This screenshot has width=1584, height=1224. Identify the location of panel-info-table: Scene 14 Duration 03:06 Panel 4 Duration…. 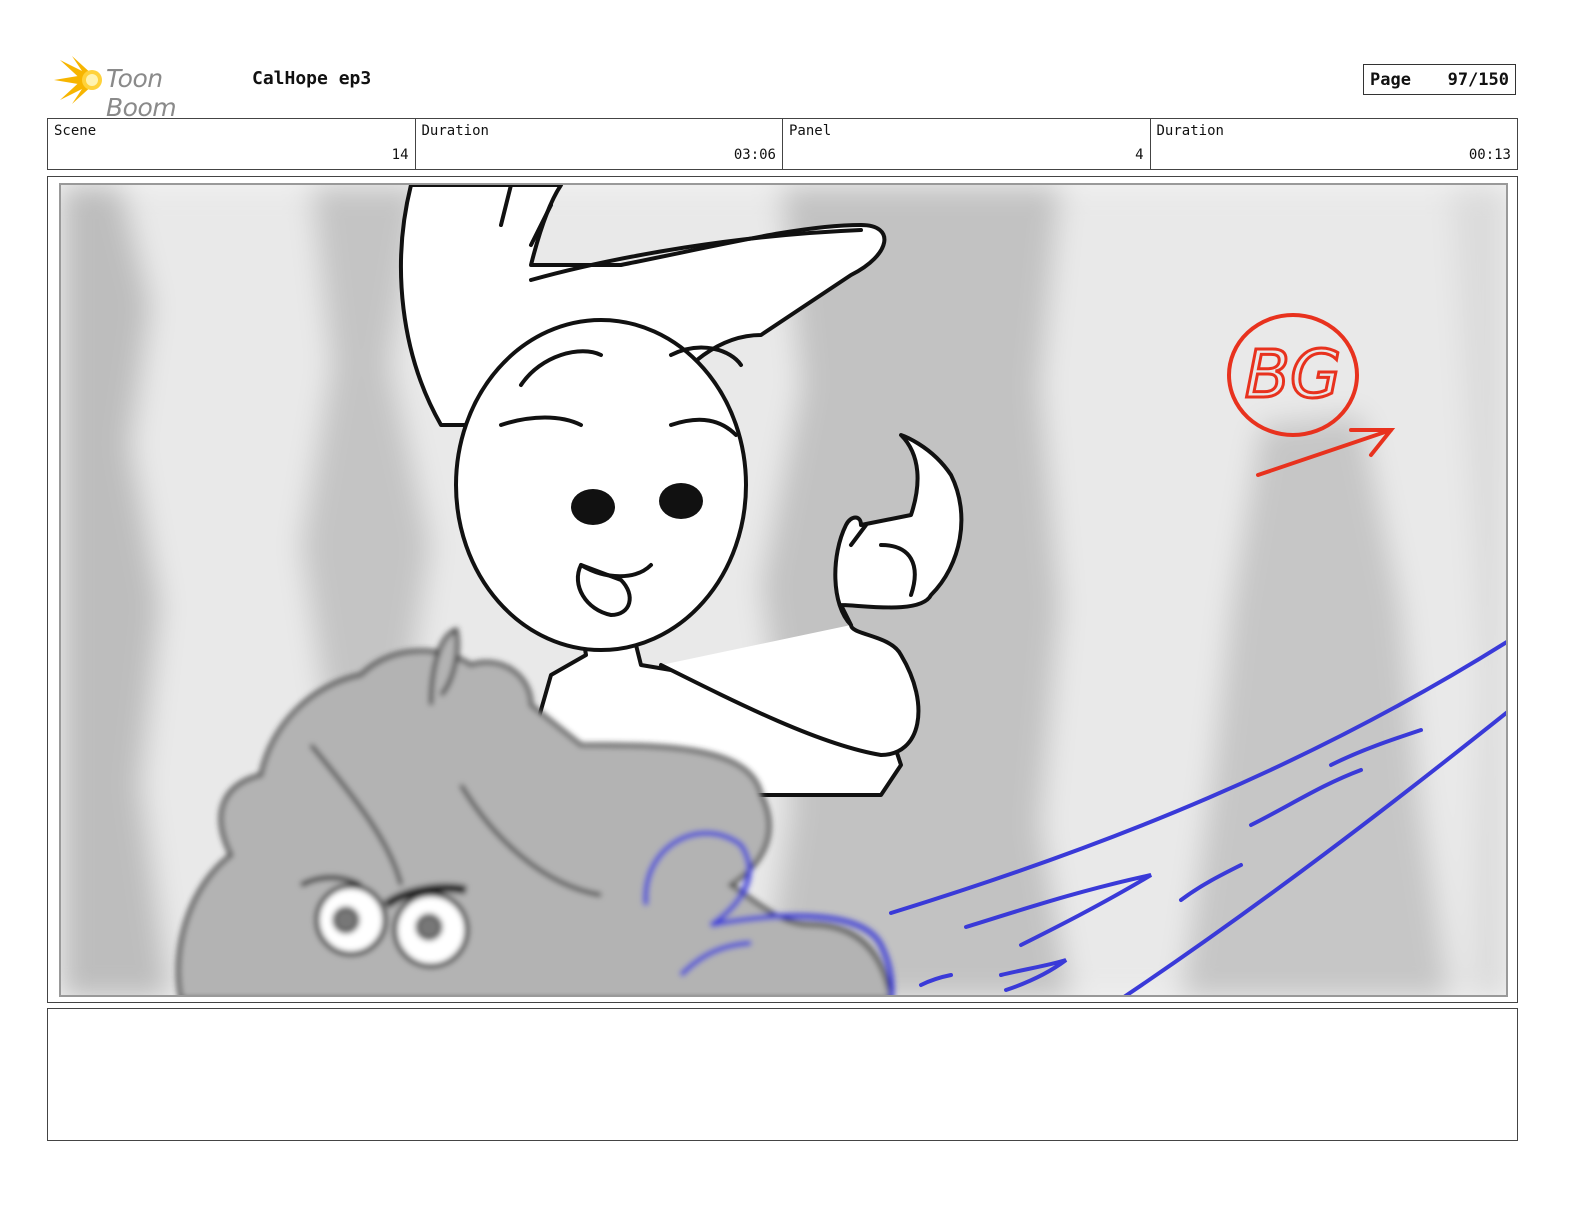
(782, 144).